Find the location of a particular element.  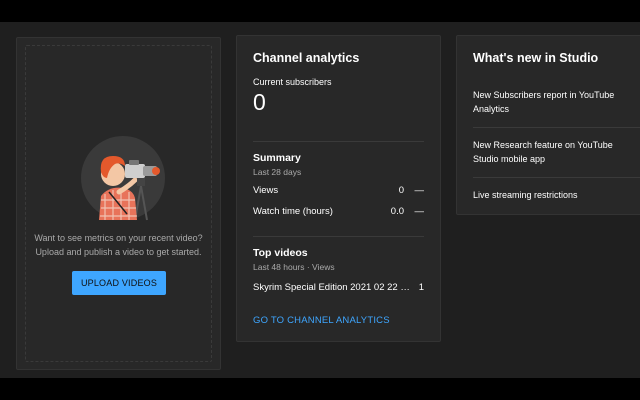

top-videos-heading: Top videos is located at coordinates (280, 253).